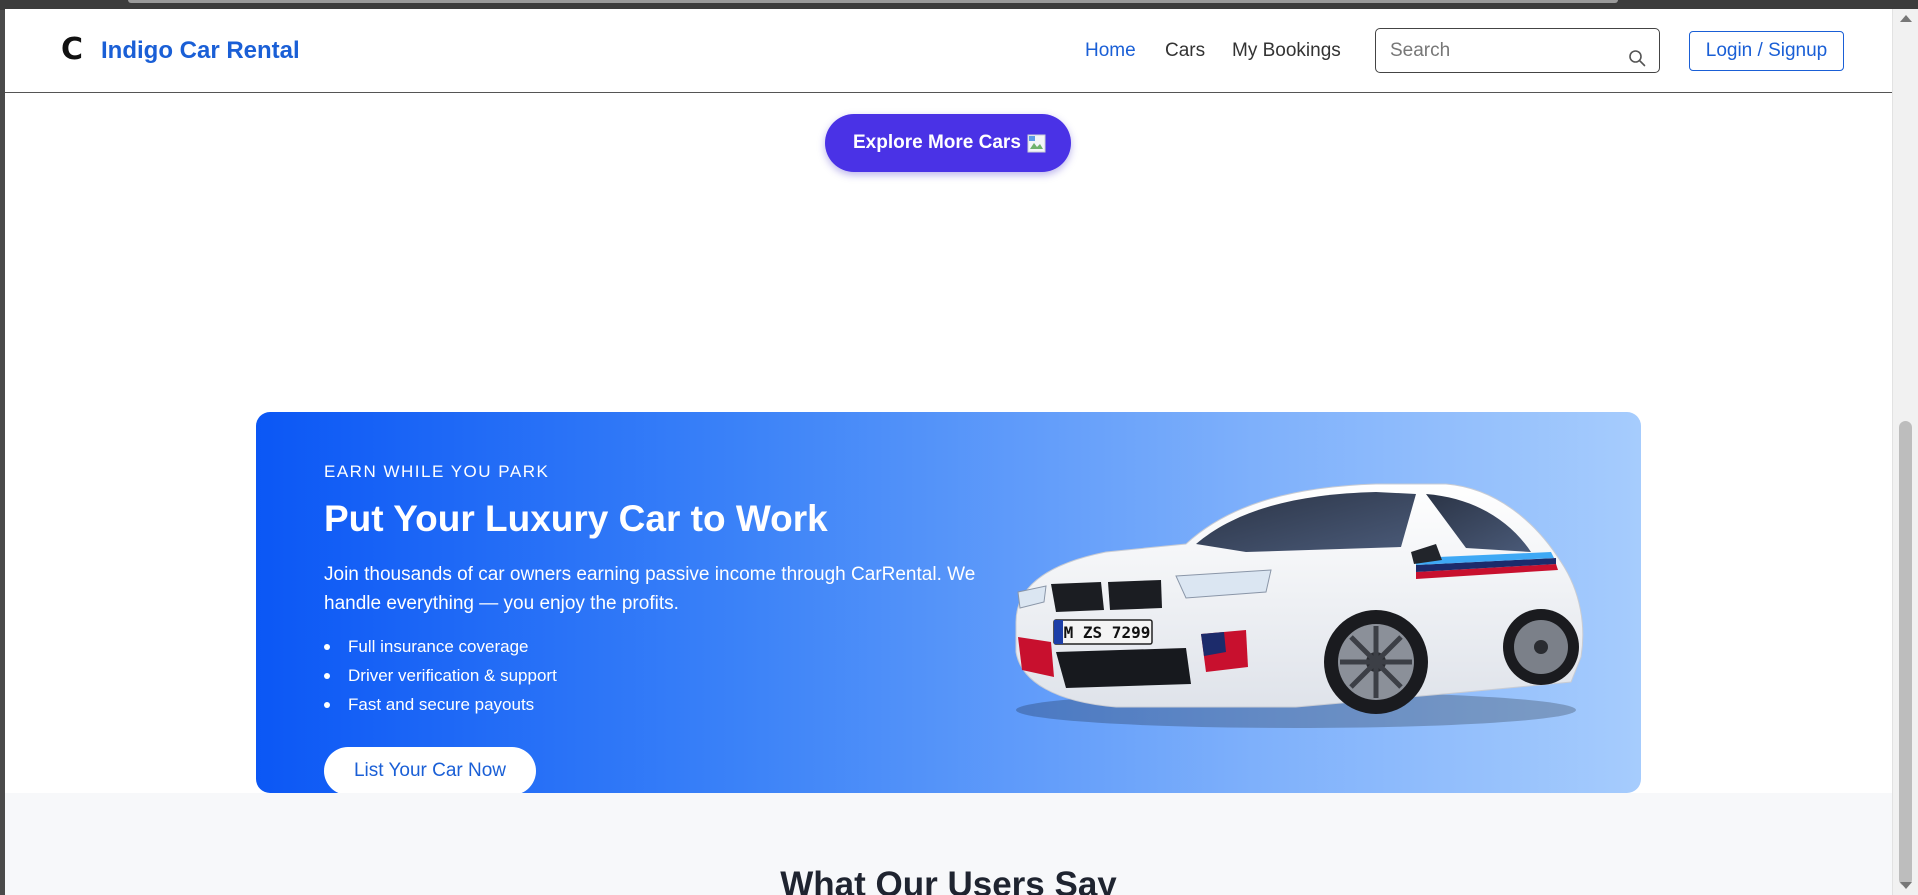 The image size is (1918, 895). Describe the element at coordinates (430, 770) in the screenshot. I see `list-your-car-button: List Your Car Now` at that location.